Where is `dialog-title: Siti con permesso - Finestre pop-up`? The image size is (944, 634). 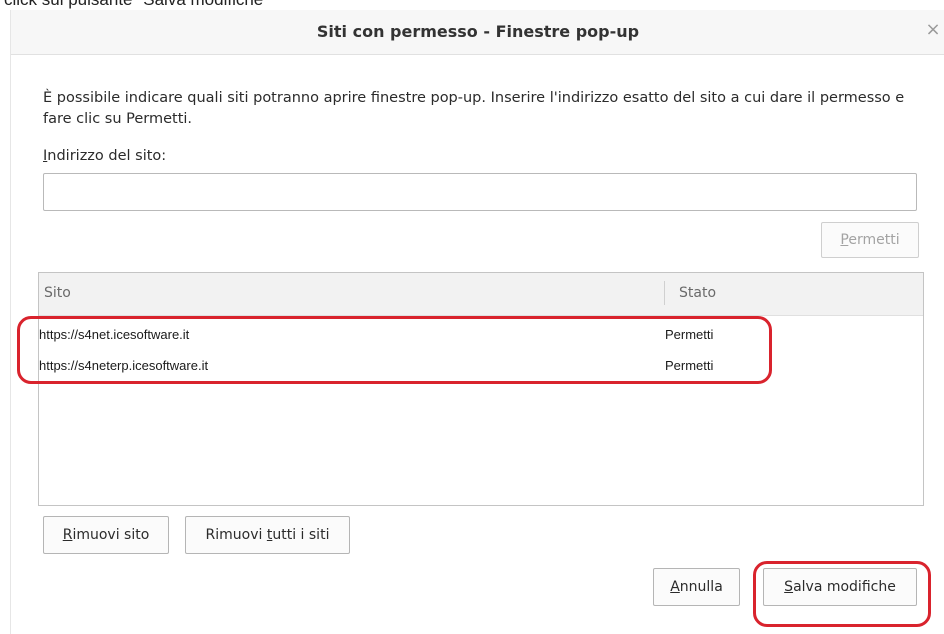
dialog-title: Siti con permesso - Finestre pop-up is located at coordinates (478, 31).